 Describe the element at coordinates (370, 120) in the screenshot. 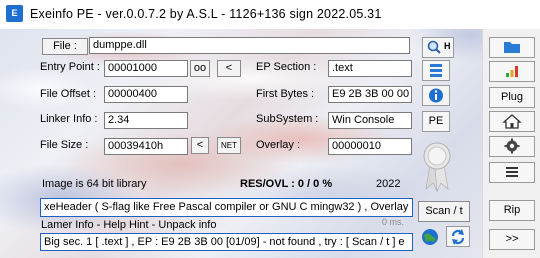

I see `subsystem-field: Win Console` at that location.